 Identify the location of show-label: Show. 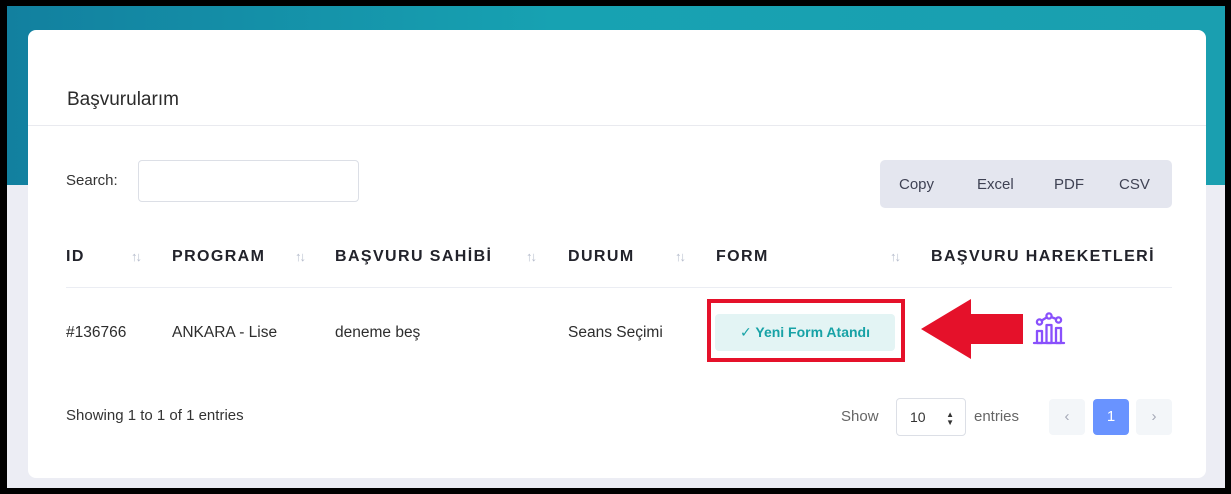
(860, 416).